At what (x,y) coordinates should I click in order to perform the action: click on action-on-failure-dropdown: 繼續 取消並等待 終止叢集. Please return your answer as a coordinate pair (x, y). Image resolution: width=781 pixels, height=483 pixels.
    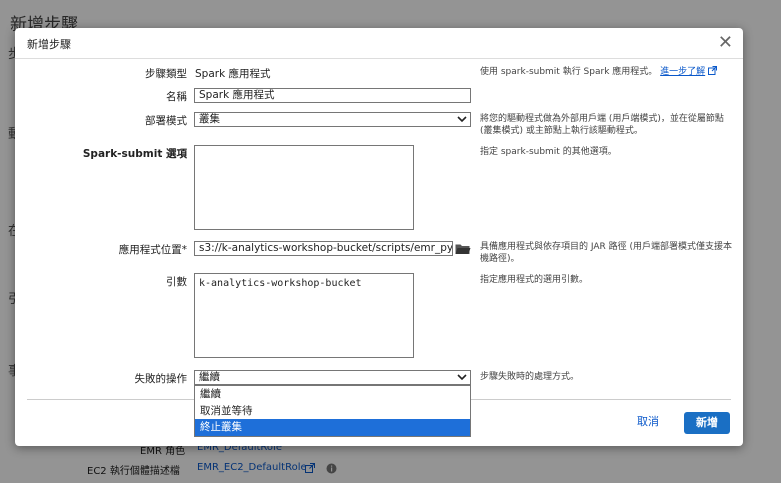
    Looking at the image, I should click on (332, 411).